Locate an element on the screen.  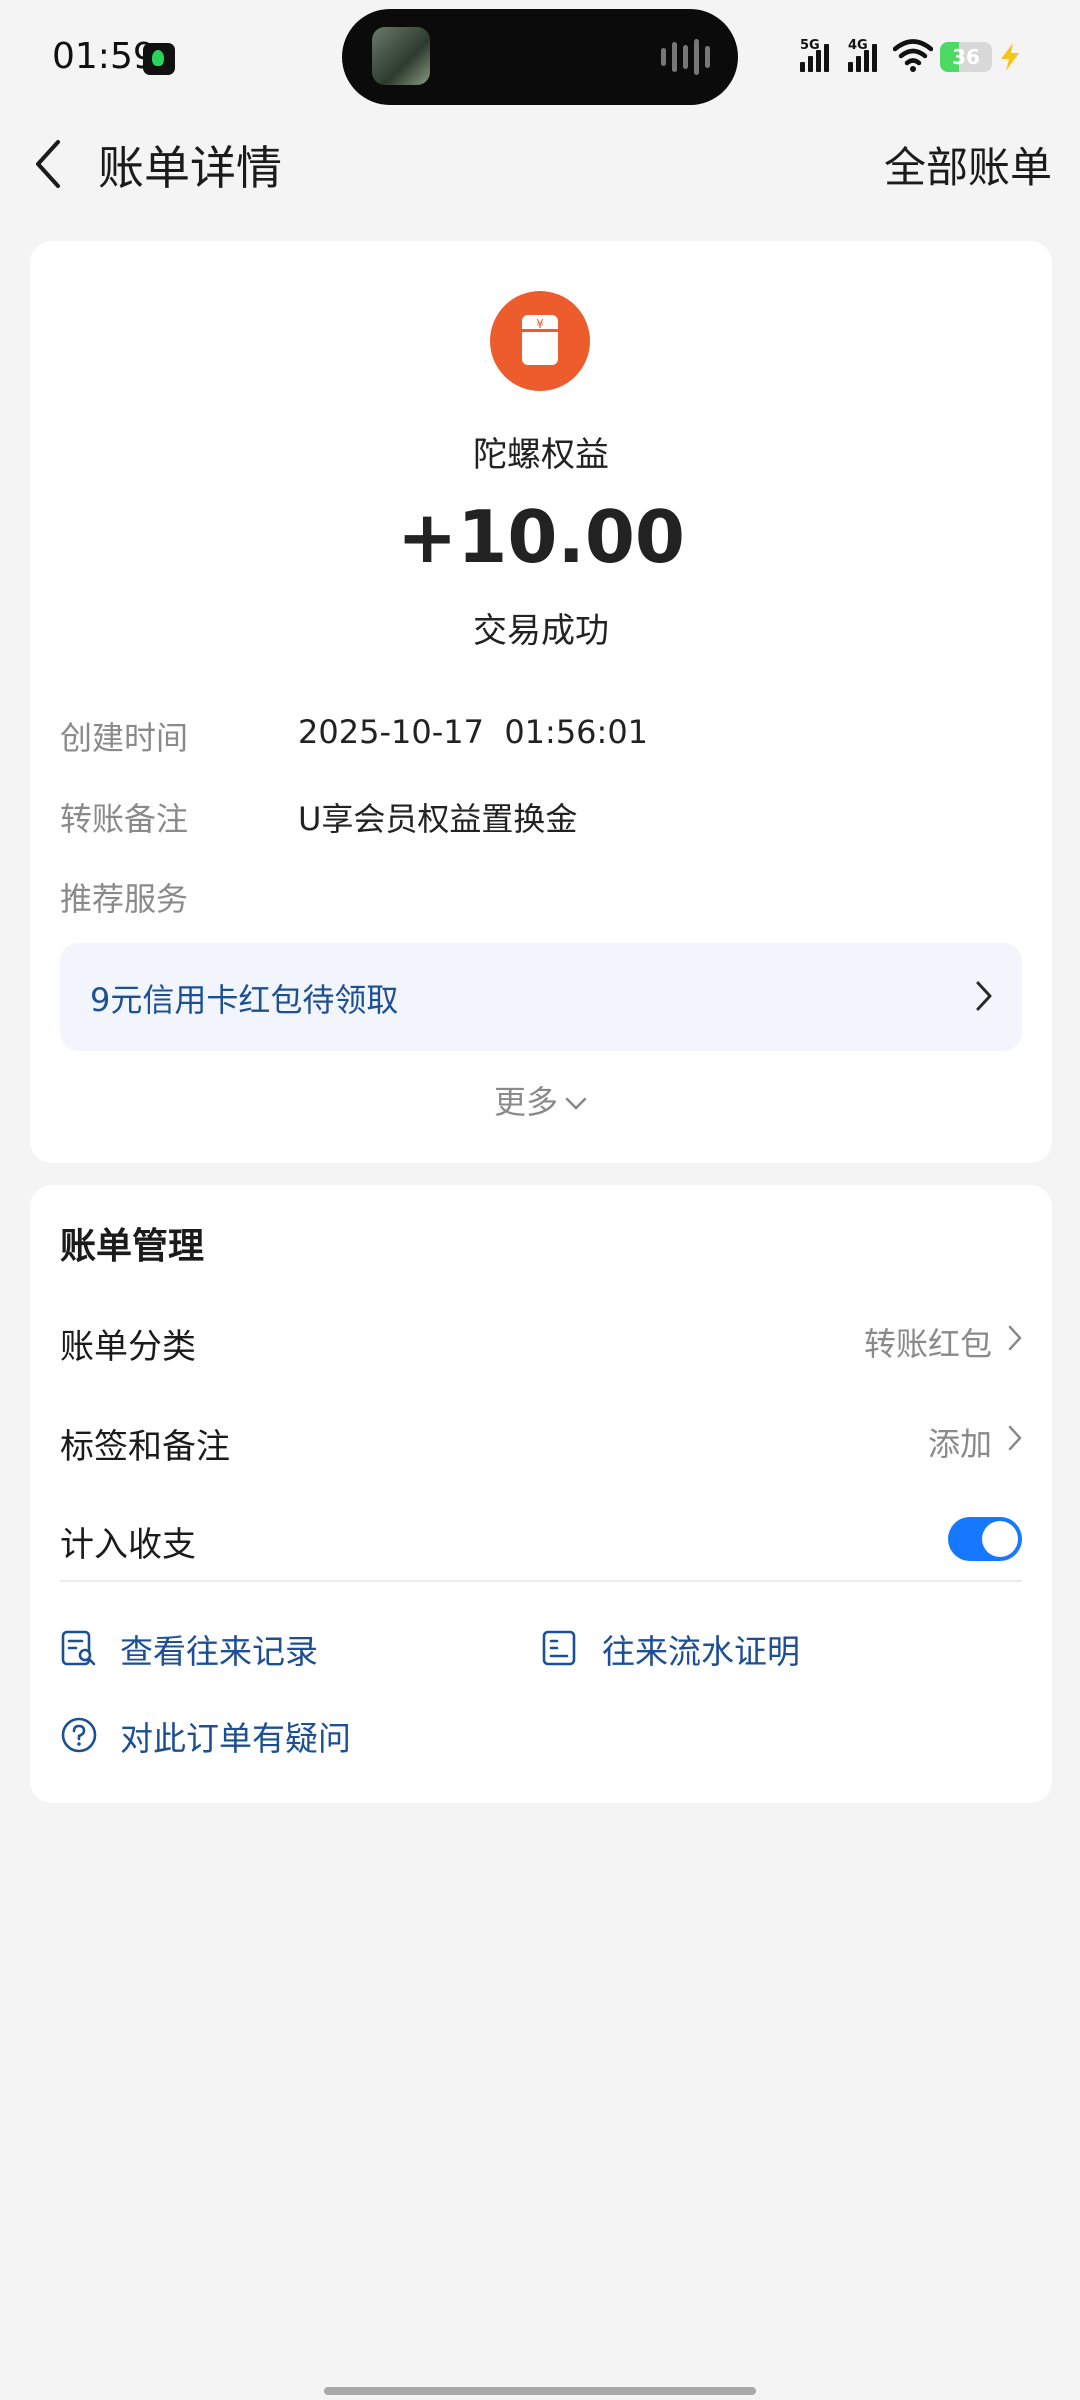
status-bar: 01:59 5G 4G 36 is located at coordinates (540, 55).